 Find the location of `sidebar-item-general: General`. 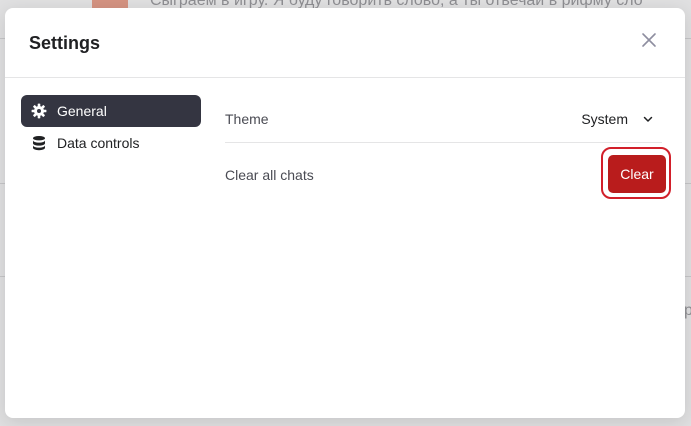

sidebar-item-general: General is located at coordinates (111, 111).